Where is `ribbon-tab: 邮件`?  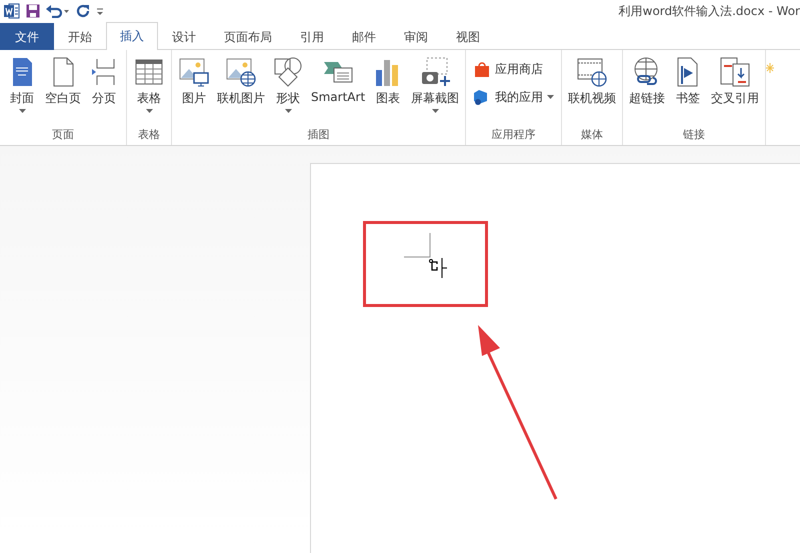
ribbon-tab: 邮件 is located at coordinates (364, 37).